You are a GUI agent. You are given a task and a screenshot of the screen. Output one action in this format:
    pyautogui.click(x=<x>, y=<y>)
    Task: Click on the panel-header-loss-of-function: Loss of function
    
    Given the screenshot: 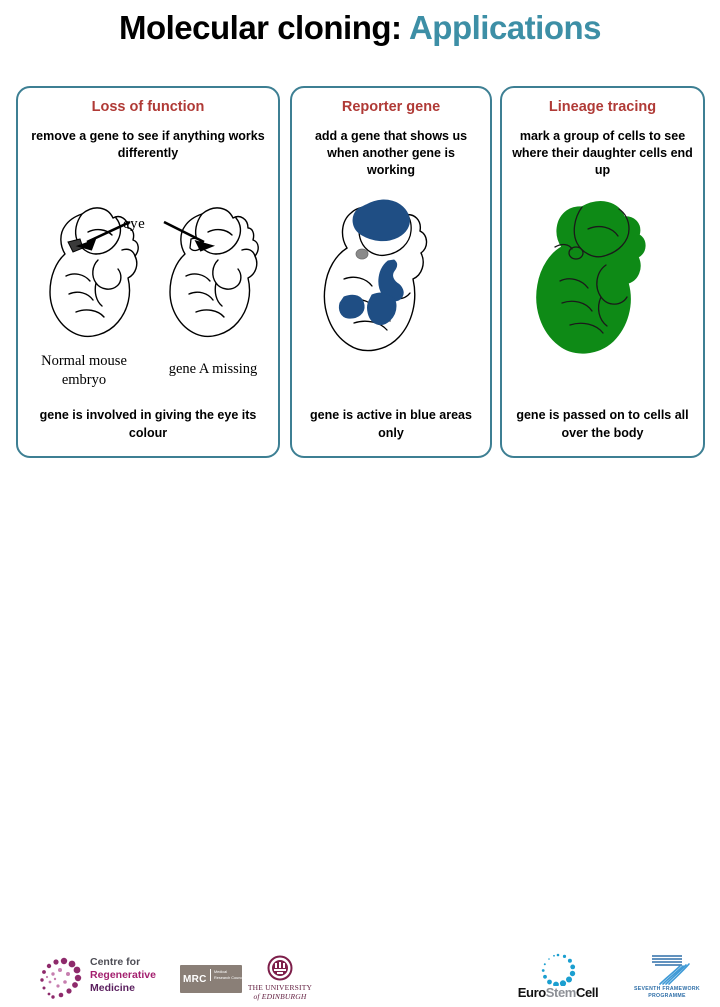 What is the action you would take?
    pyautogui.click(x=148, y=107)
    